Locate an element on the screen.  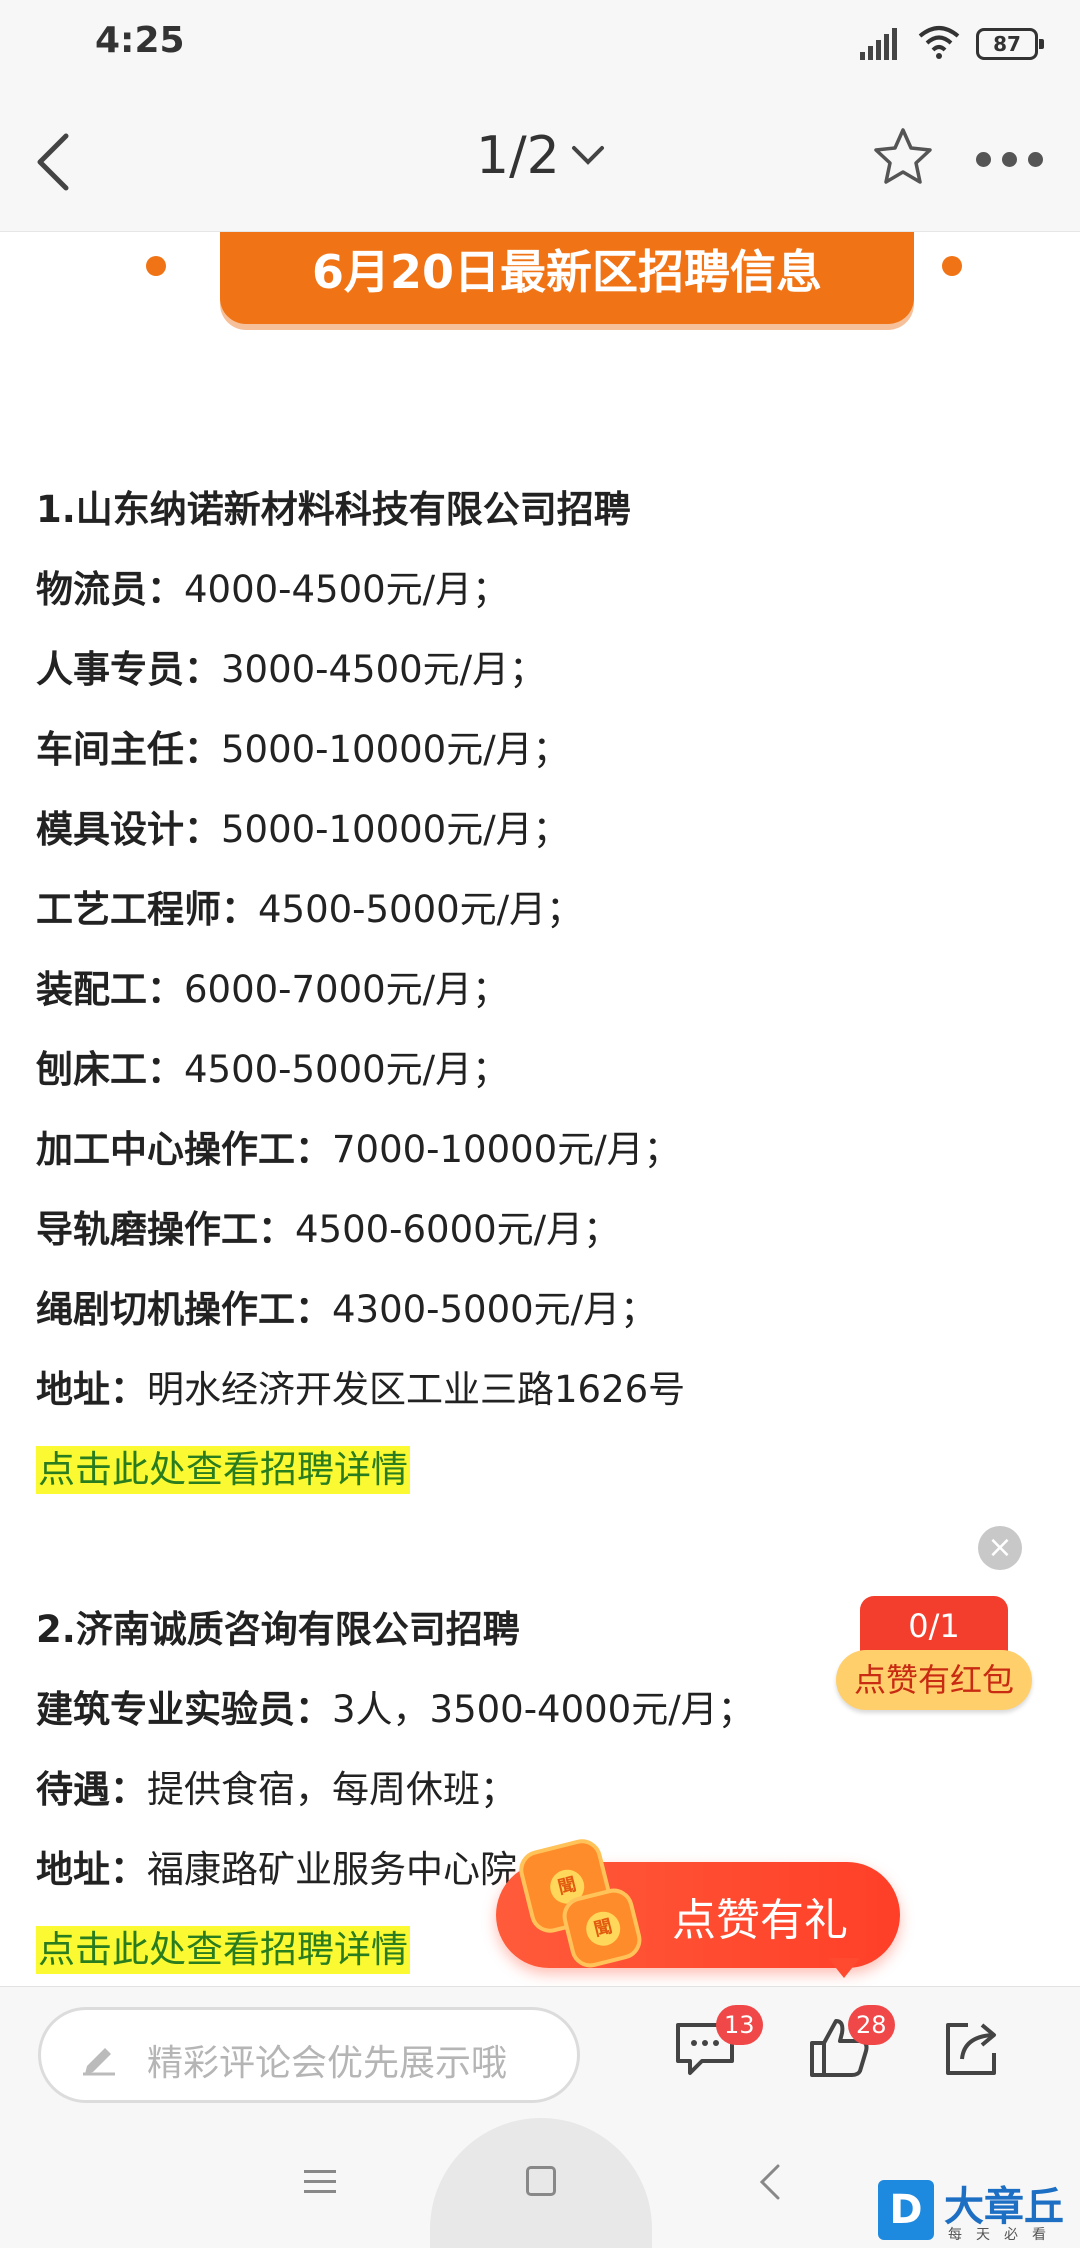
job-label: 装配工： is located at coordinates (110, 989).